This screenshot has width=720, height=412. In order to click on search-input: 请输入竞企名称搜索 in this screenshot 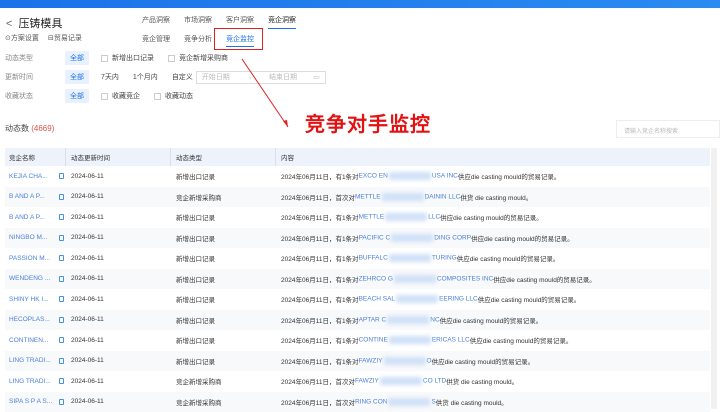, I will do `click(668, 129)`.